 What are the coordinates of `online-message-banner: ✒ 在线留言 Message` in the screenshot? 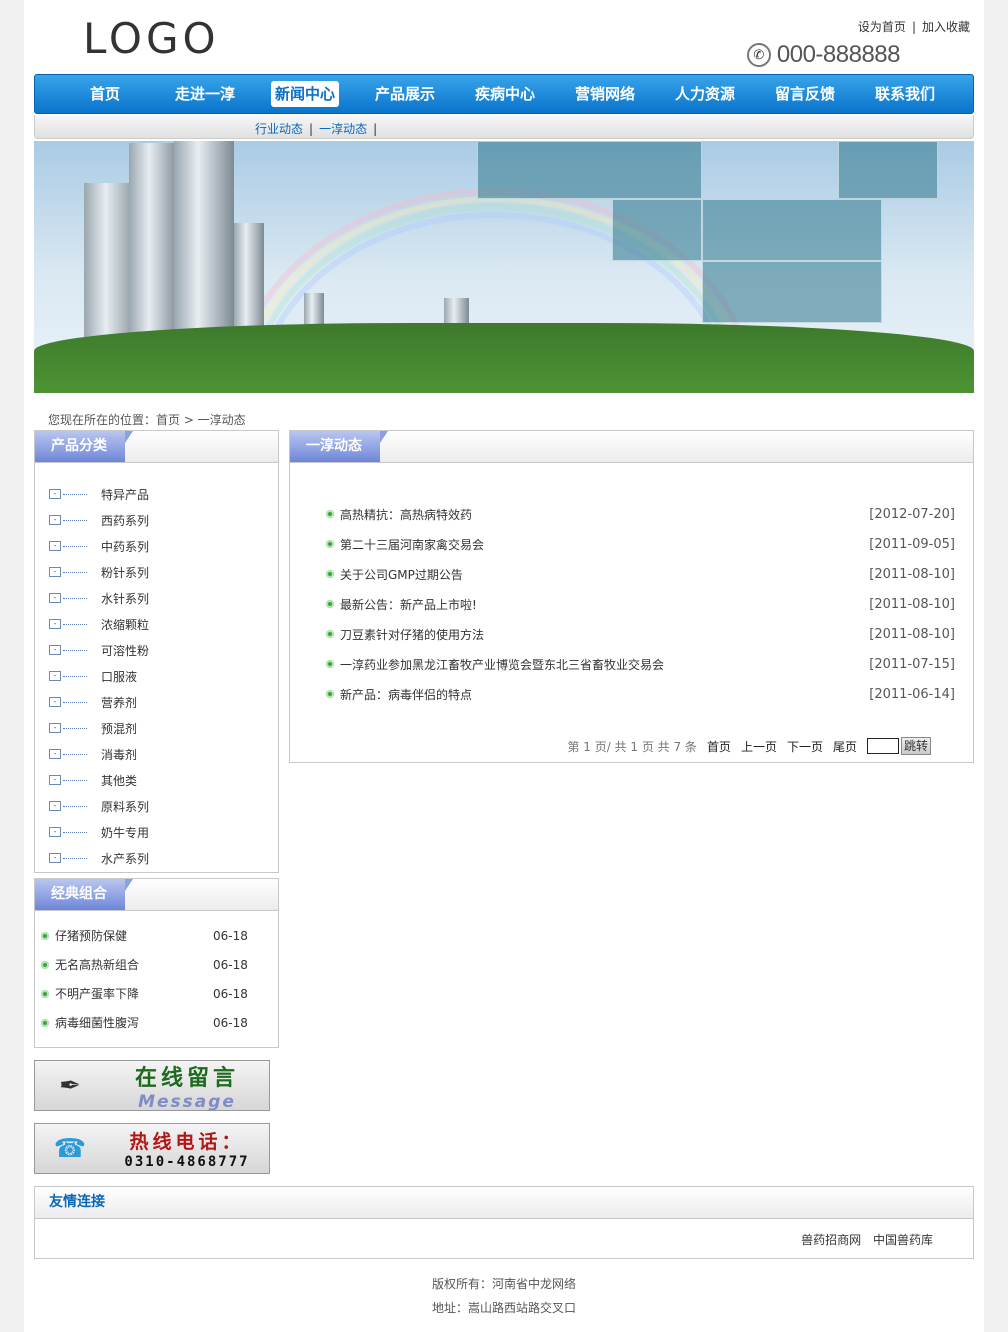 It's located at (152, 1086).